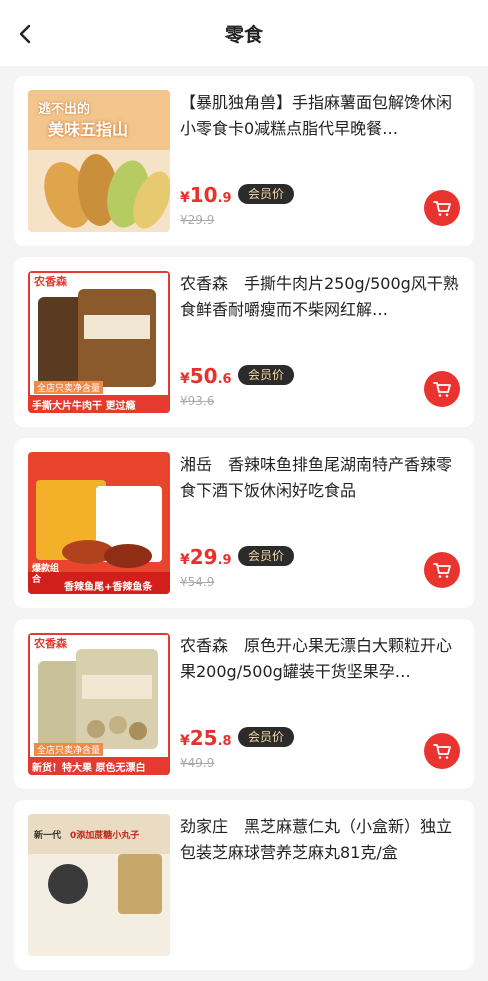  Describe the element at coordinates (197, 582) in the screenshot. I see `original-price: ¥54.9` at that location.